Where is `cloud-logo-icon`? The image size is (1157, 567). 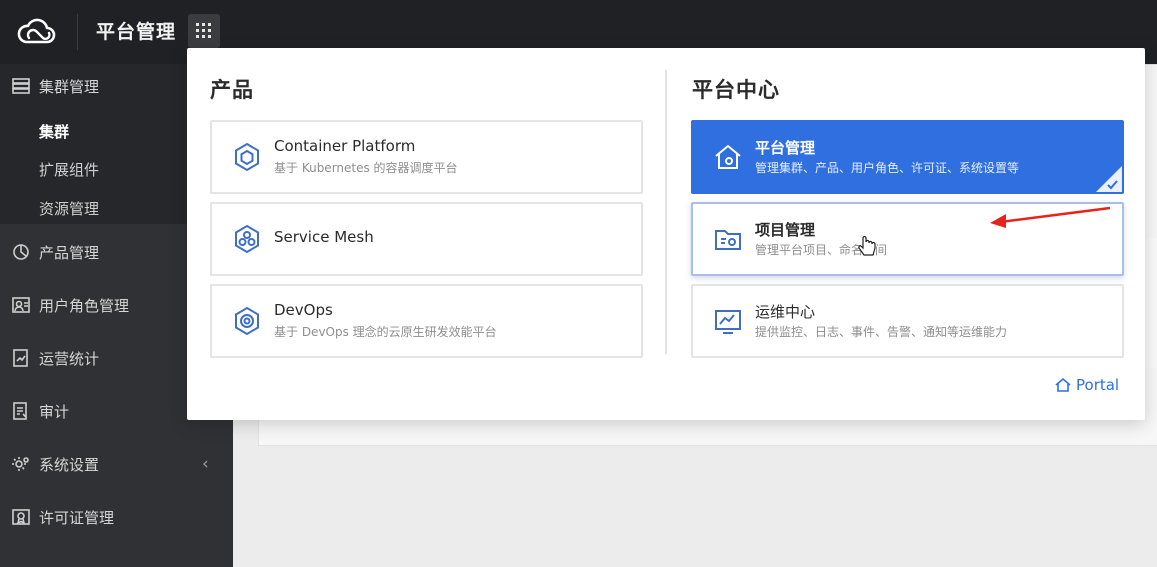
cloud-logo-icon is located at coordinates (37, 32).